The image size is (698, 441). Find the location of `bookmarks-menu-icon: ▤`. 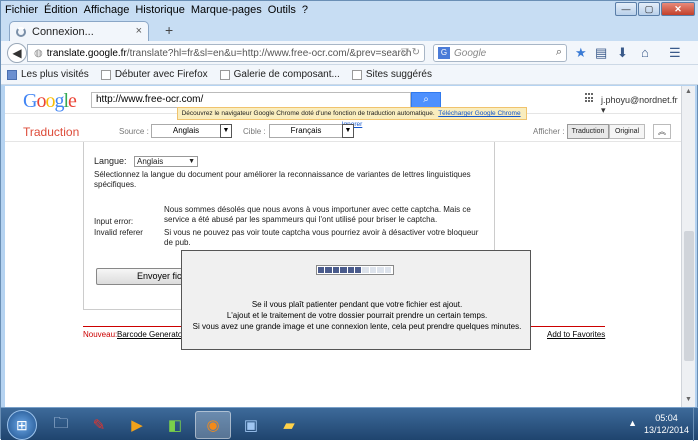

bookmarks-menu-icon: ▤ is located at coordinates (601, 53).